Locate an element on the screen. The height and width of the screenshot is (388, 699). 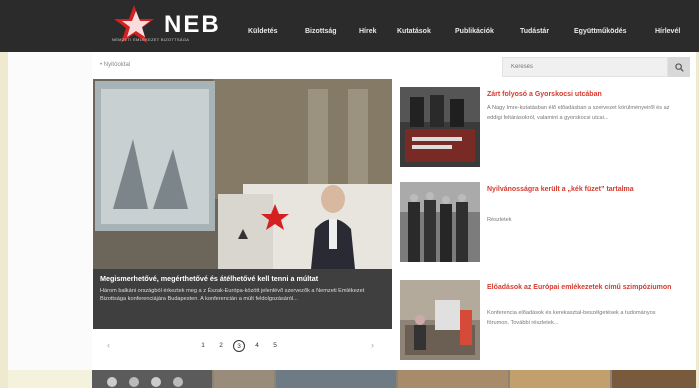
pager-page-2: 2 is located at coordinates (221, 346).